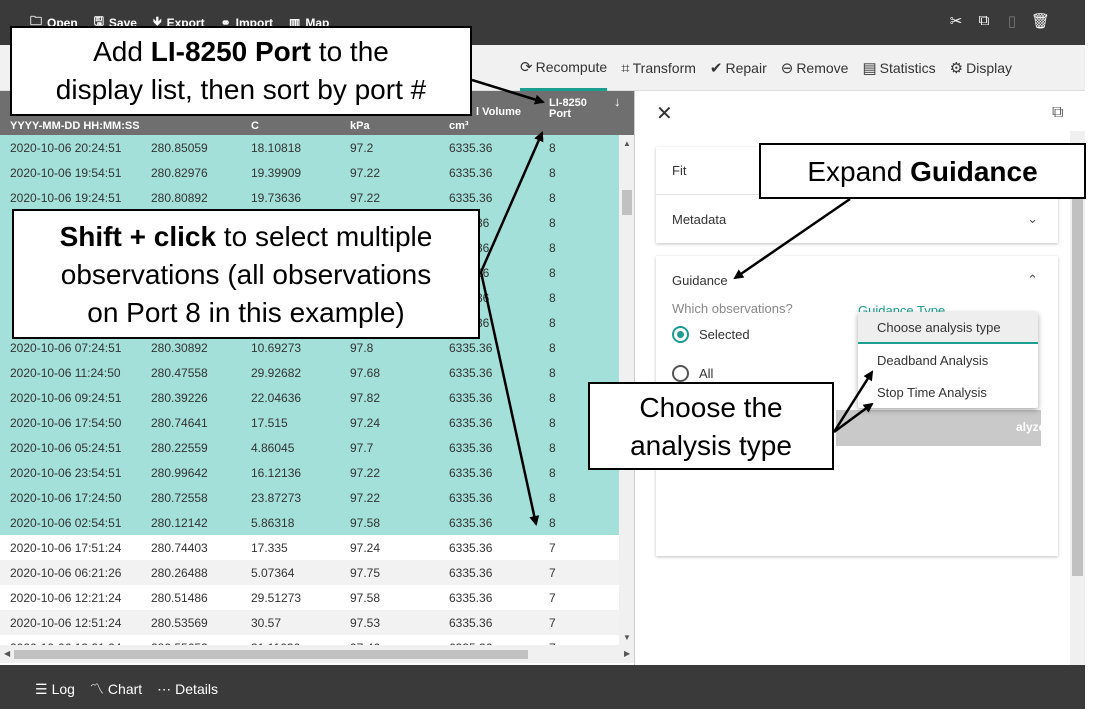 The width and height of the screenshot is (1098, 709). I want to click on temperature-cell: 5.86318, so click(273, 522).